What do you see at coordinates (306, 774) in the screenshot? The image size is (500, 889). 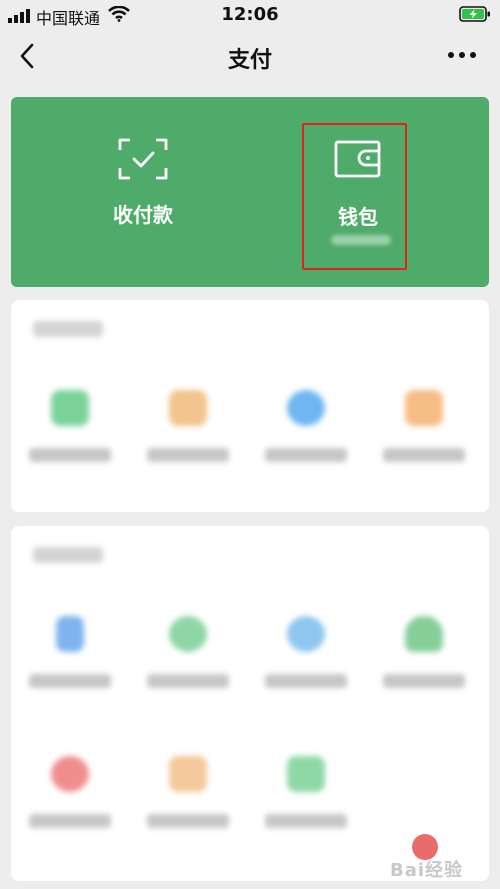 I see `health-code-icon` at bounding box center [306, 774].